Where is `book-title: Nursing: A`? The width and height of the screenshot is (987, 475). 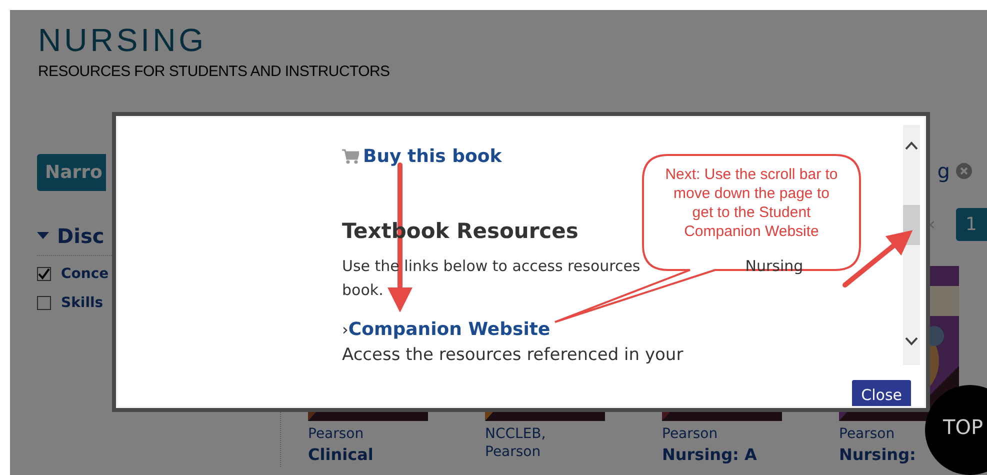
book-title: Nursing: A is located at coordinates (709, 454).